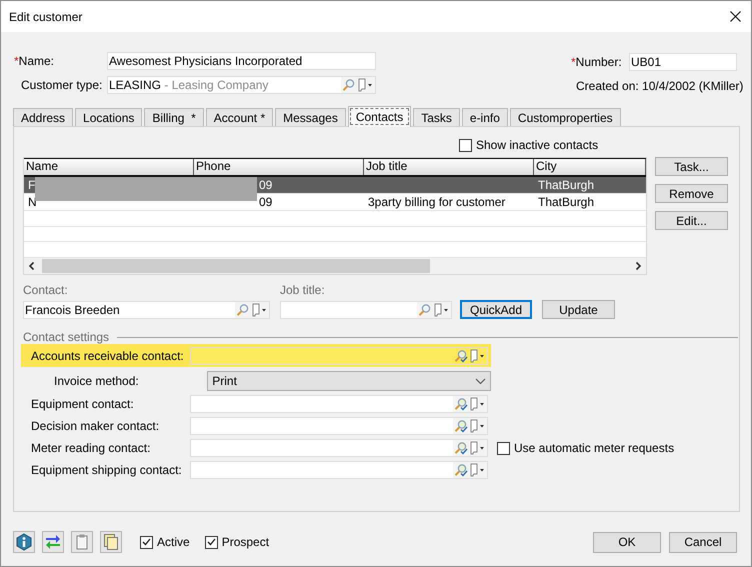  Describe the element at coordinates (35, 61) in the screenshot. I see `field-label: *Name:` at that location.